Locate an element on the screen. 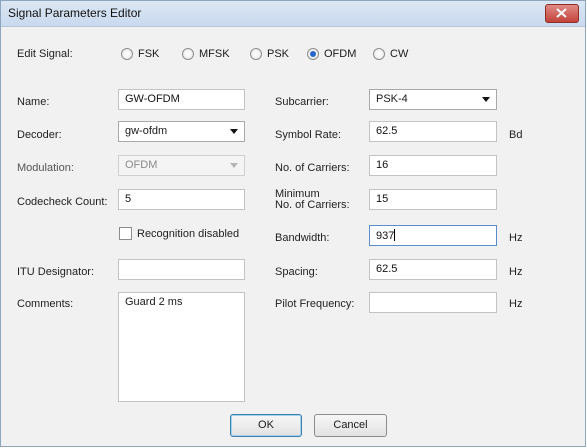 The height and width of the screenshot is (448, 587). bandwidth-value: 937 is located at coordinates (385, 236).